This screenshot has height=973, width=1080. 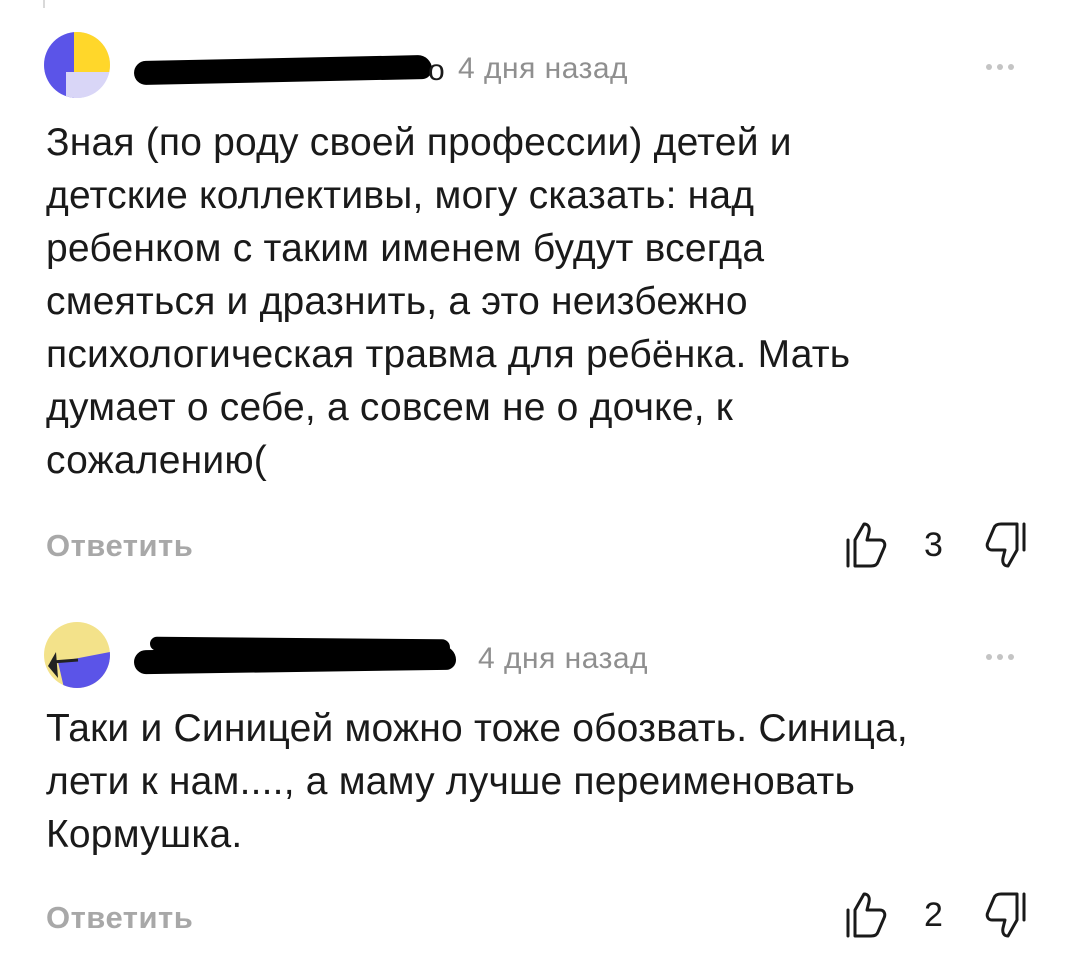 What do you see at coordinates (933, 915) in the screenshot?
I see `like-count: 2` at bounding box center [933, 915].